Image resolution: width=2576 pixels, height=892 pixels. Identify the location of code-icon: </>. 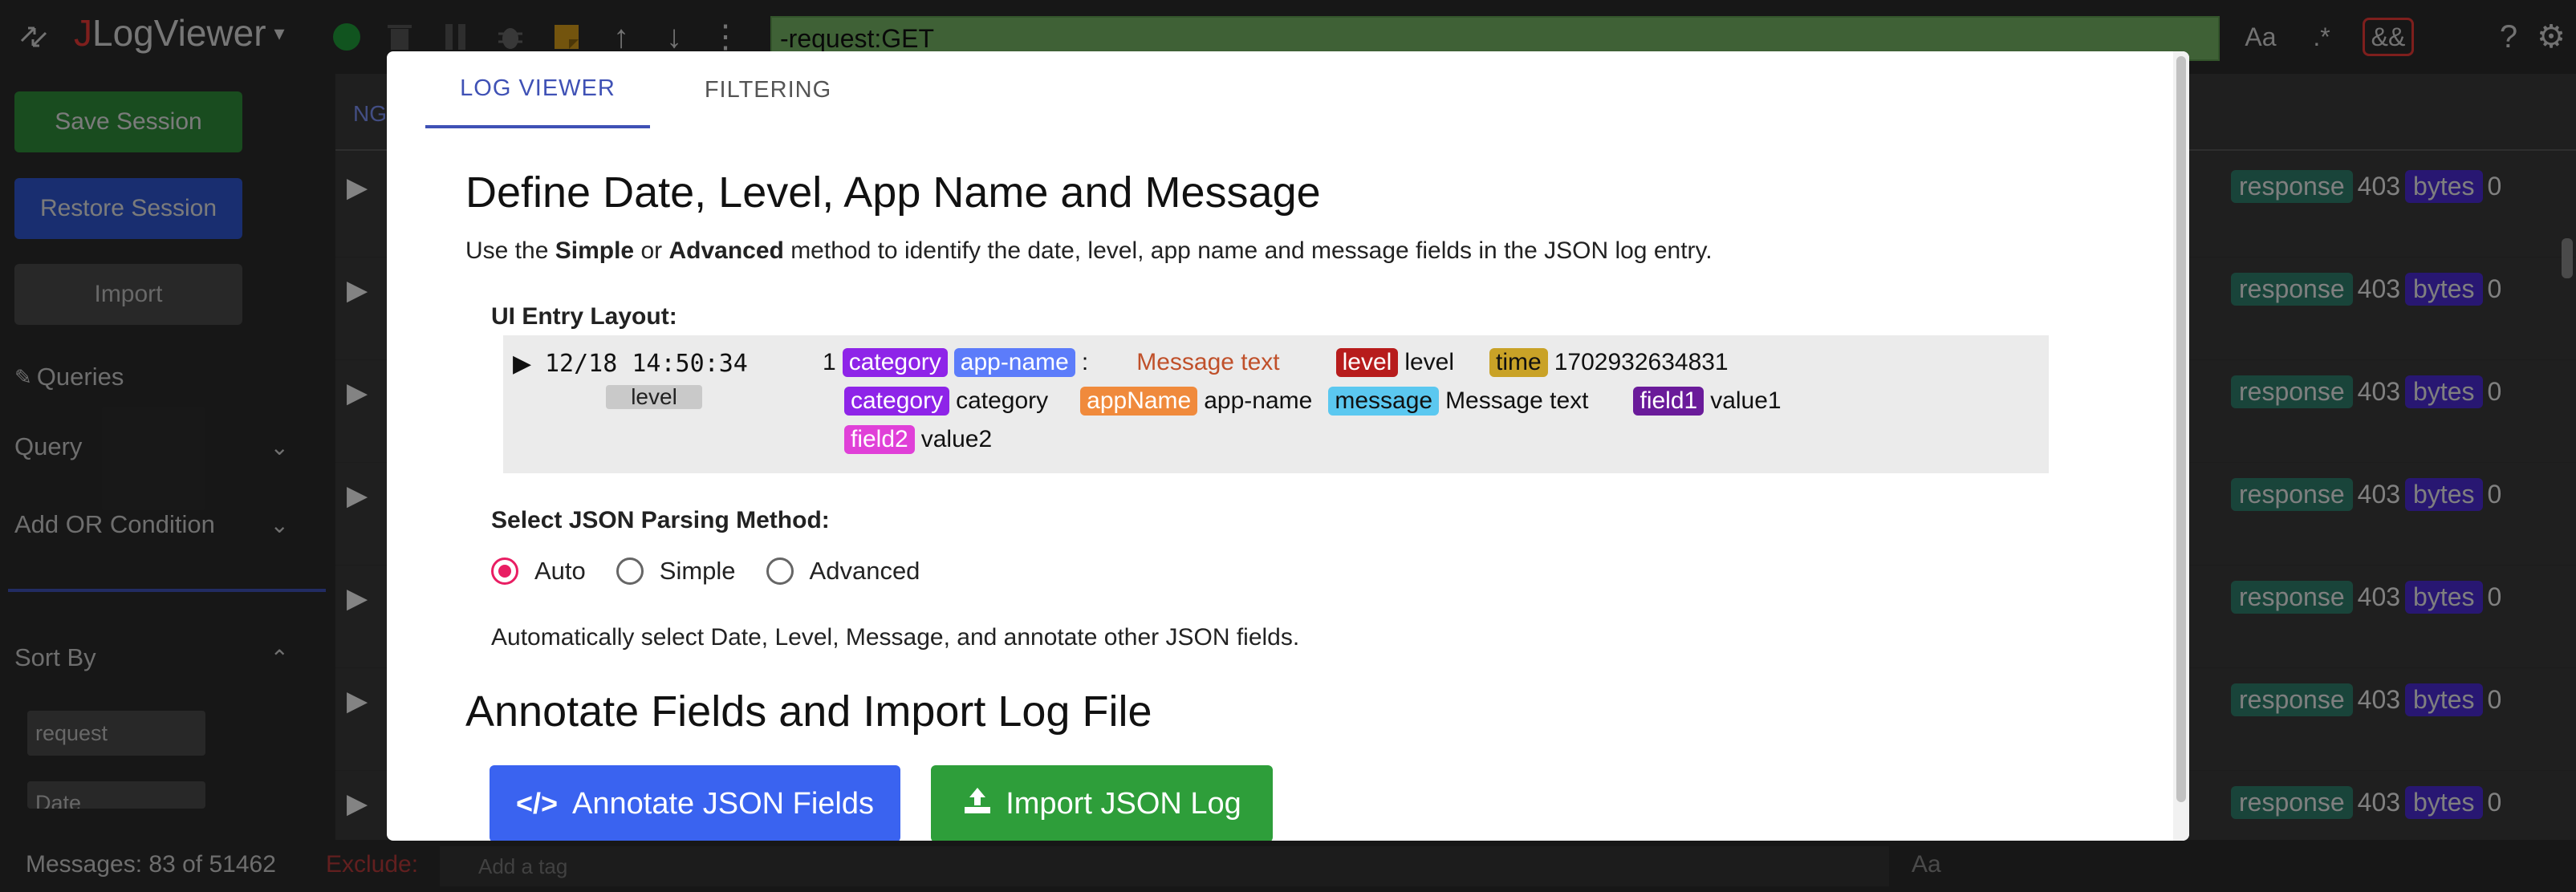
(537, 803).